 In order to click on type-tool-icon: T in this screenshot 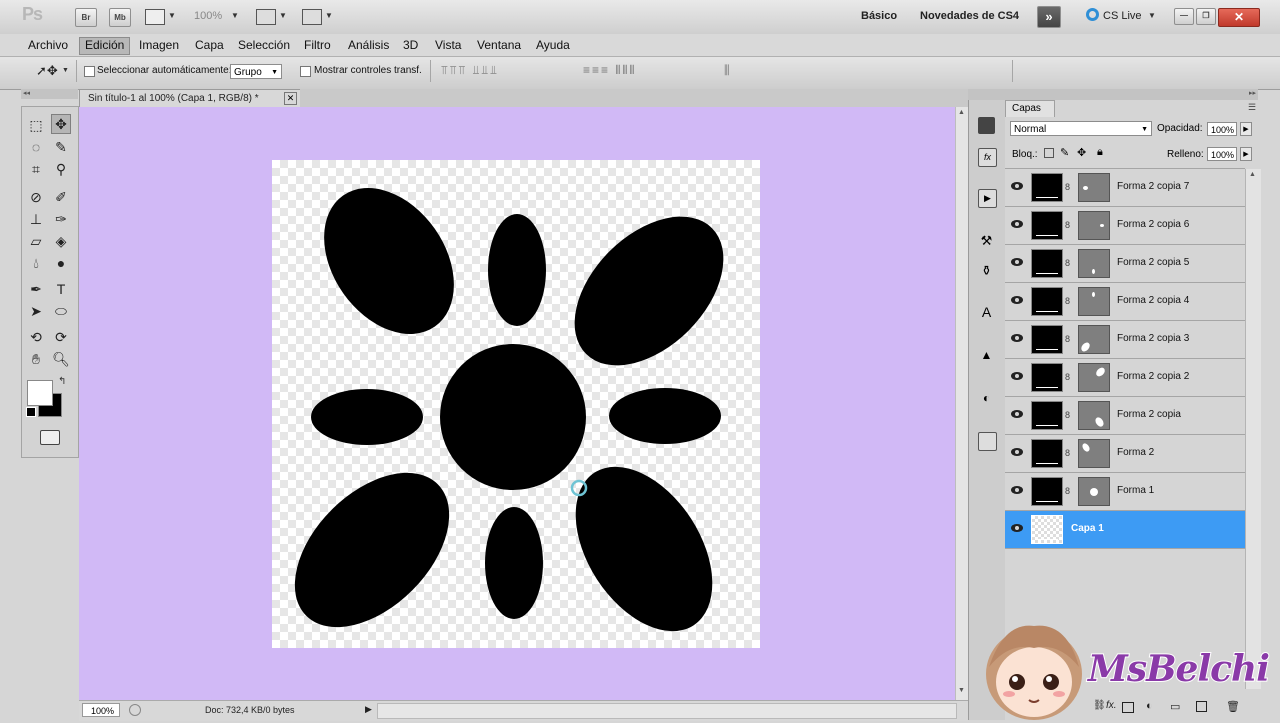, I will do `click(61, 289)`.